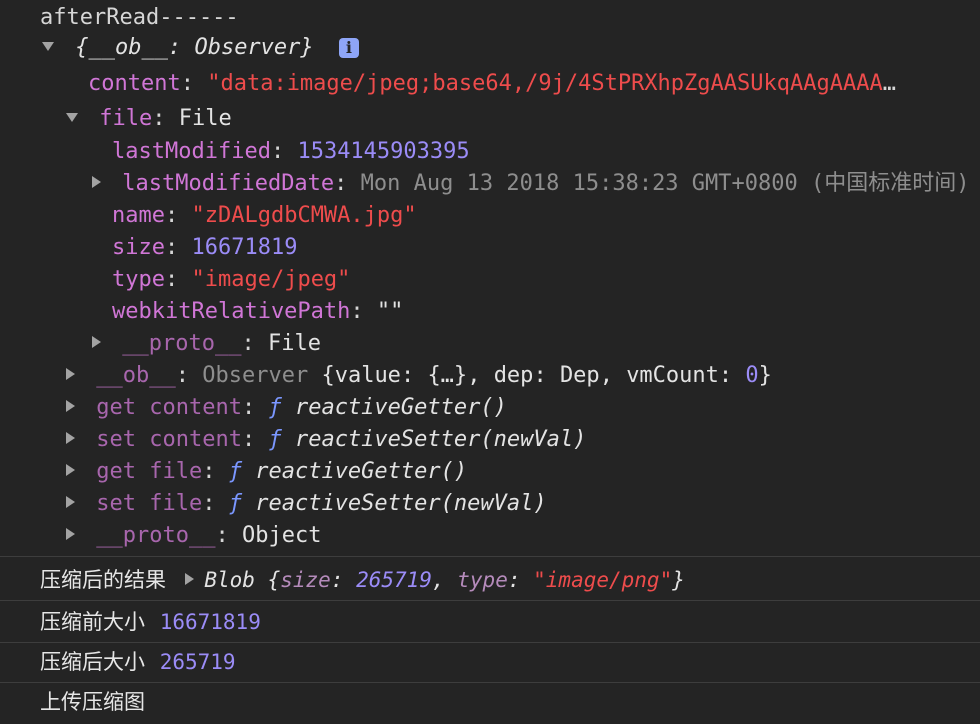  I want to click on prop-set-file-row: set file: ƒ reactiveSetter(newVal), so click(523, 504).